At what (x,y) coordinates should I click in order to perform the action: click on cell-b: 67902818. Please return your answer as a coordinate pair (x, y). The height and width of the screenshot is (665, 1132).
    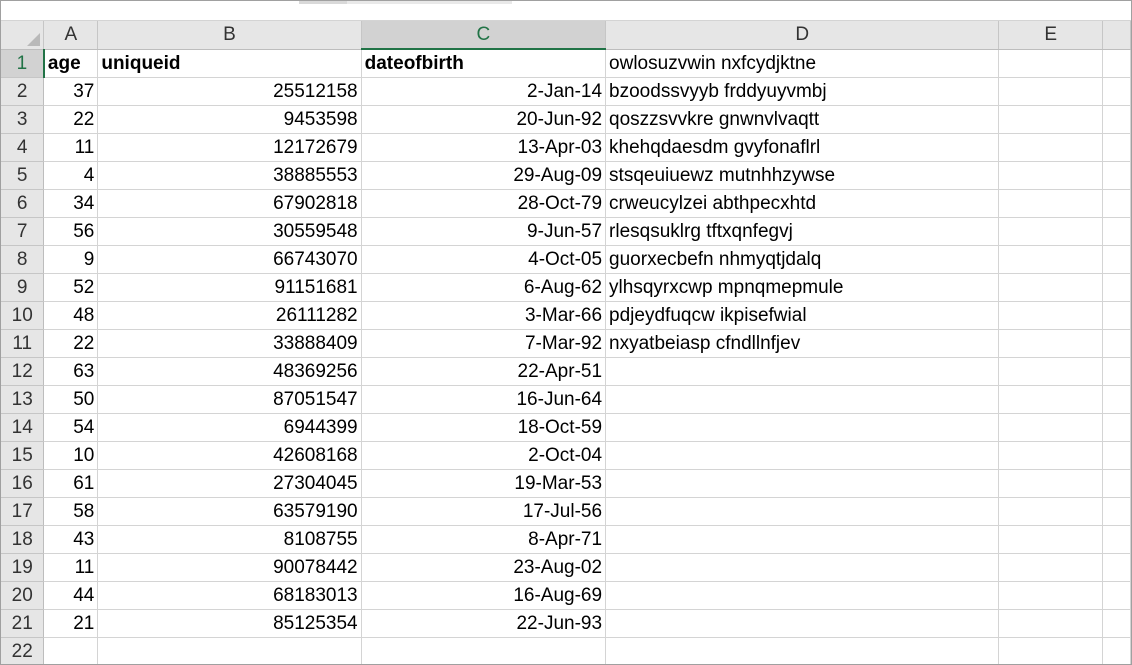
    Looking at the image, I should click on (229, 203).